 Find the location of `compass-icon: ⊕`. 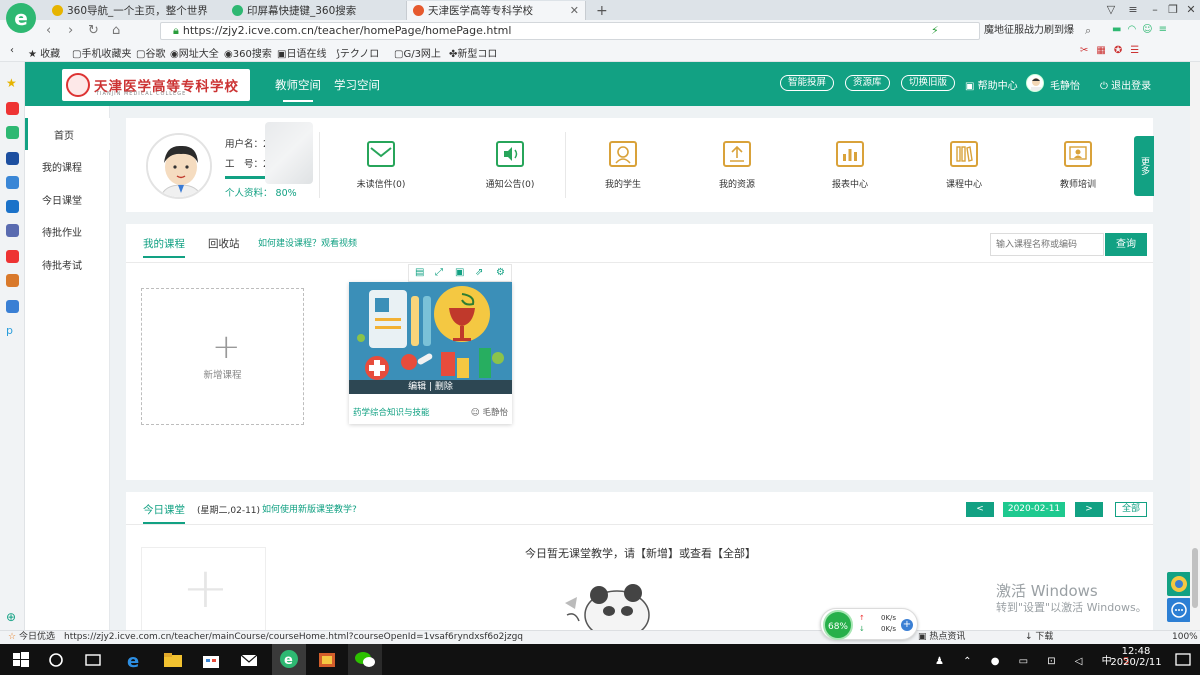

compass-icon: ⊕ is located at coordinates (12, 617).